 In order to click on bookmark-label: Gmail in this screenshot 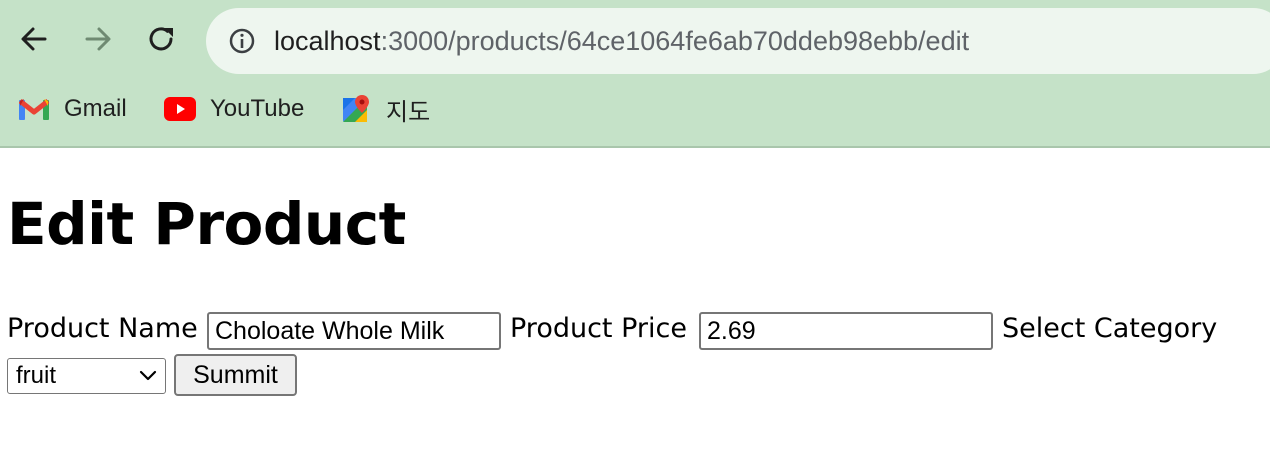, I will do `click(95, 108)`.